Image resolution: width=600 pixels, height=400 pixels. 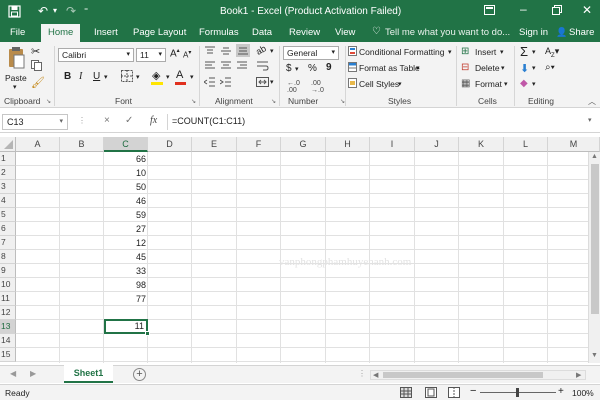 What do you see at coordinates (208, 121) in the screenshot?
I see `formula-input: =COUNT(C1:C11)` at bounding box center [208, 121].